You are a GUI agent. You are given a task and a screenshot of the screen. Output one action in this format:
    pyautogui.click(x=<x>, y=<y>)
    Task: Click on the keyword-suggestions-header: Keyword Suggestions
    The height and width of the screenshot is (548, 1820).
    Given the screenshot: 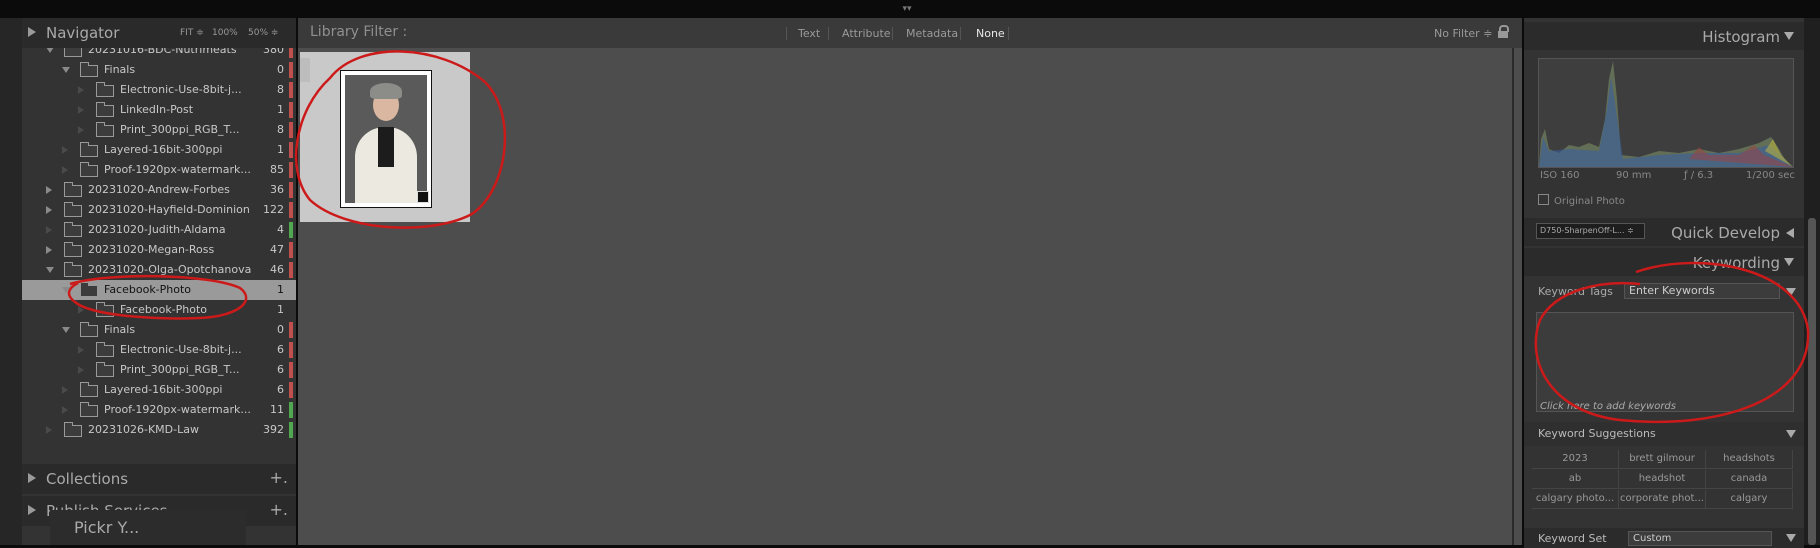 What is the action you would take?
    pyautogui.click(x=1664, y=434)
    